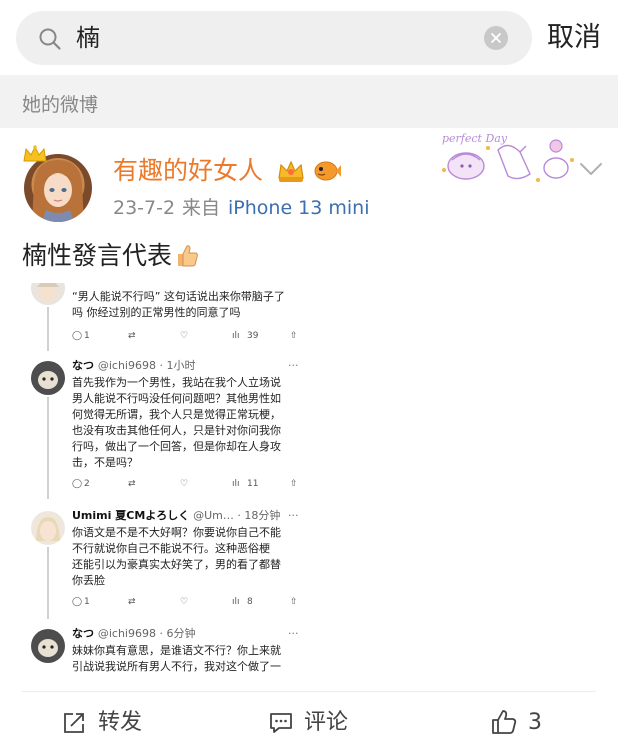 This screenshot has height=745, width=618. I want to click on section-title: 她的微博, so click(60, 105).